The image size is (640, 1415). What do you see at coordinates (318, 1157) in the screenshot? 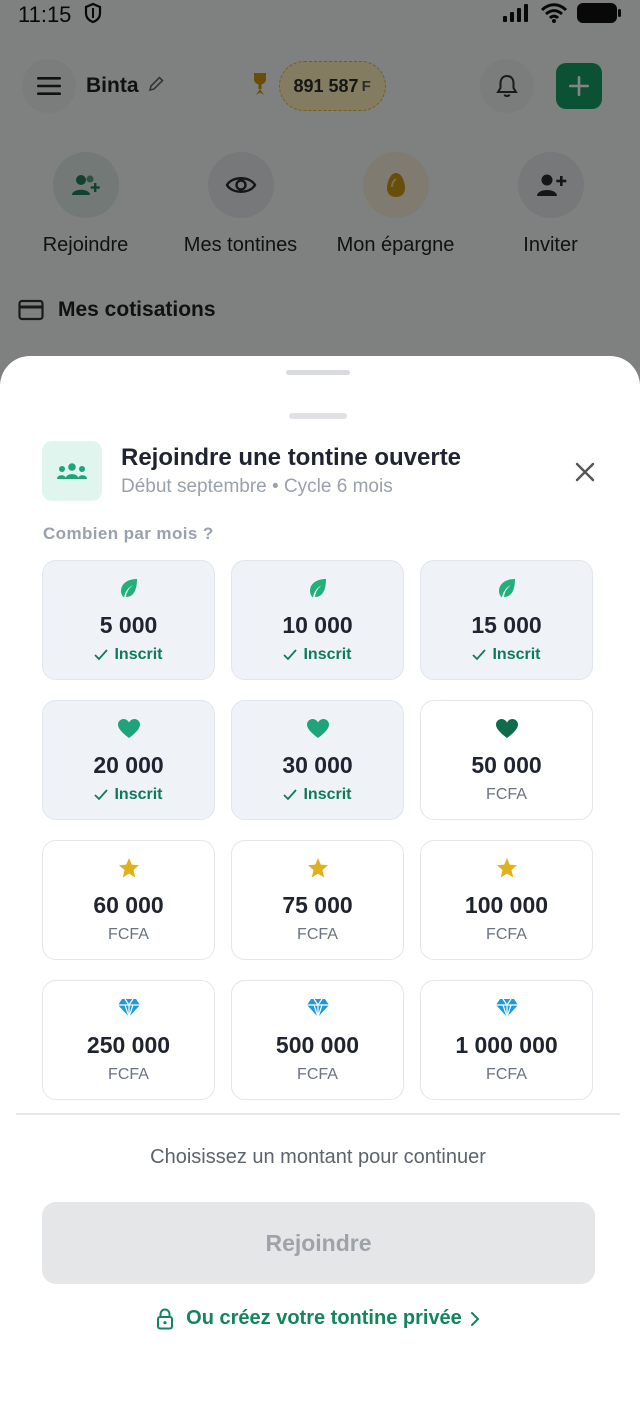
I see `choose-amount-hint: Choisissez un montant pour continuer` at bounding box center [318, 1157].